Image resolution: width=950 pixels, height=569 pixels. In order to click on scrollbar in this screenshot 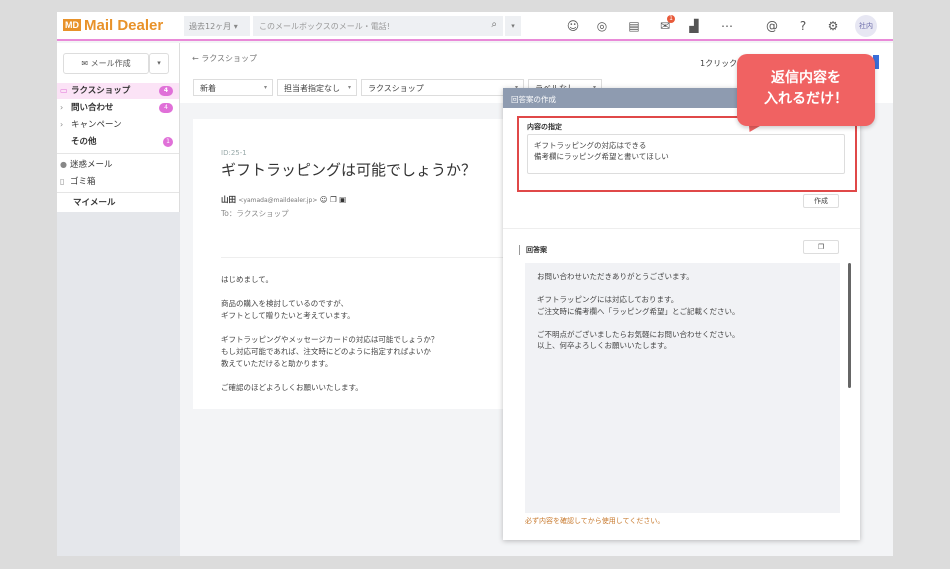, I will do `click(849, 325)`.